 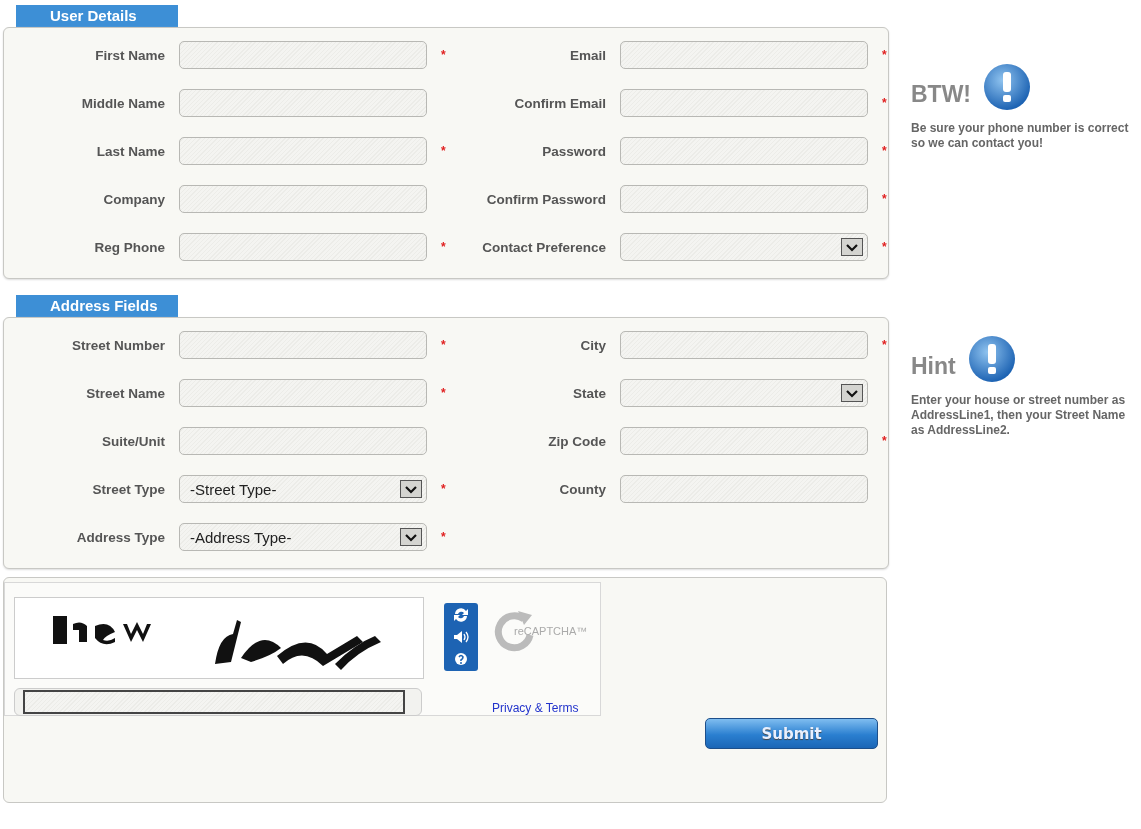 I want to click on logo-text: reCAPTCHA™, so click(x=551, y=631).